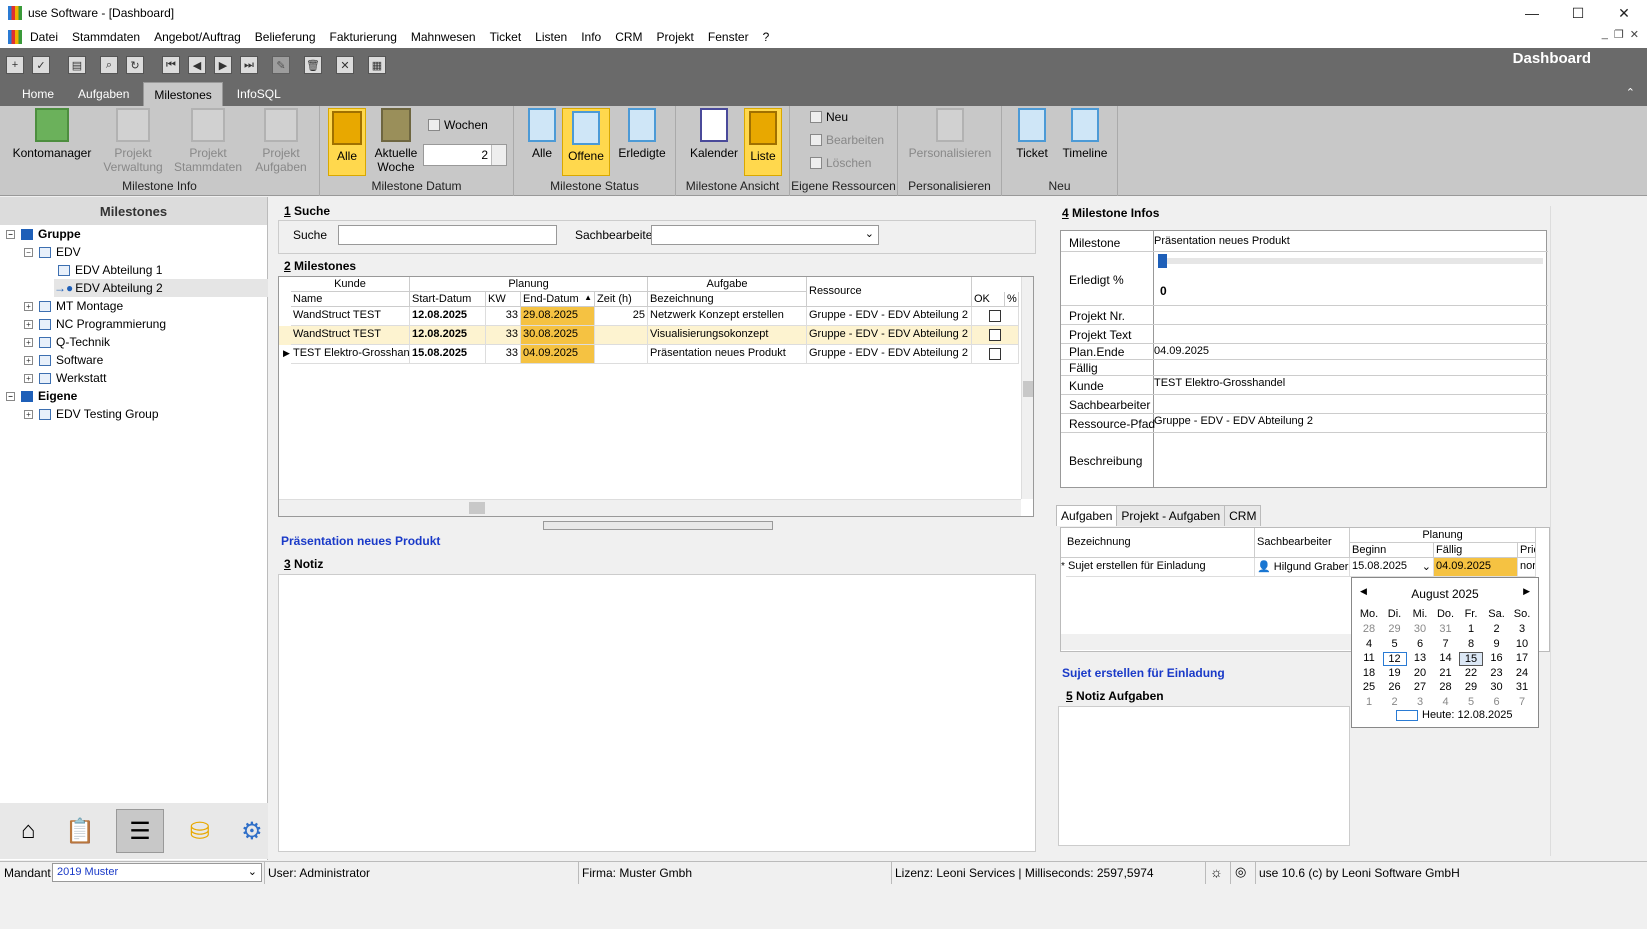 The width and height of the screenshot is (1647, 929). What do you see at coordinates (642, 134) in the screenshot?
I see `status-erledigte-button: Erledigte` at bounding box center [642, 134].